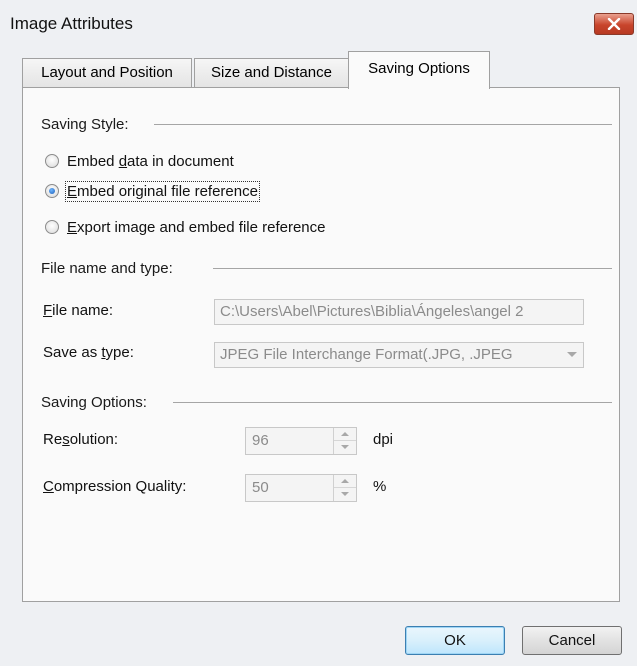  I want to click on close-button, so click(614, 24).